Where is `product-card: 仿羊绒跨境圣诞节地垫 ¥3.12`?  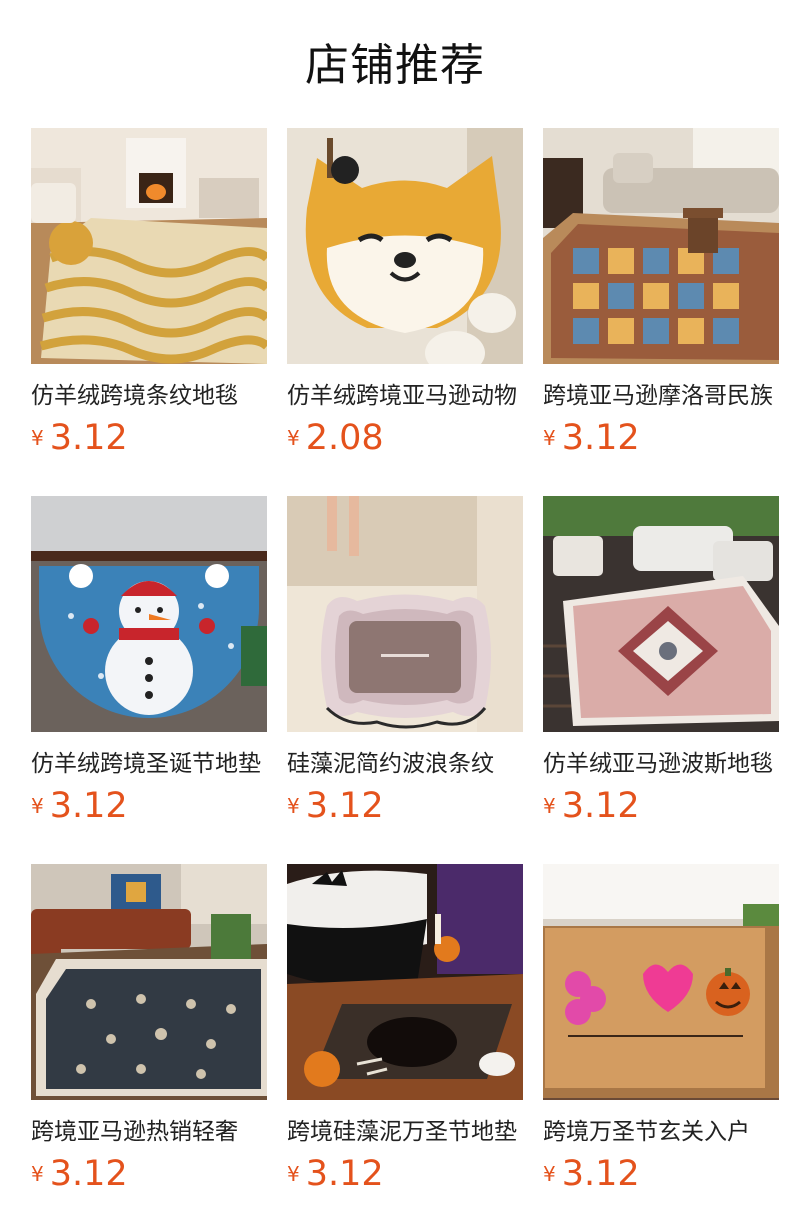 product-card: 仿羊绒跨境圣诞节地垫 ¥3.12 is located at coordinates (149, 666).